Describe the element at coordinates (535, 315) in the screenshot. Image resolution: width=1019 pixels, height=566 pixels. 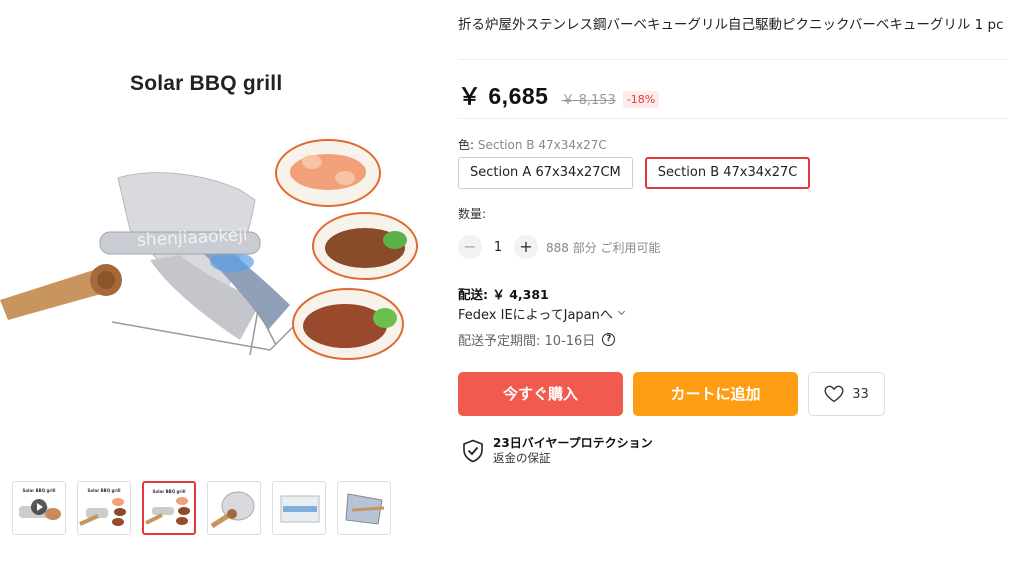
I see `shipping-carrier: Fedex IEによってJapanへ` at that location.